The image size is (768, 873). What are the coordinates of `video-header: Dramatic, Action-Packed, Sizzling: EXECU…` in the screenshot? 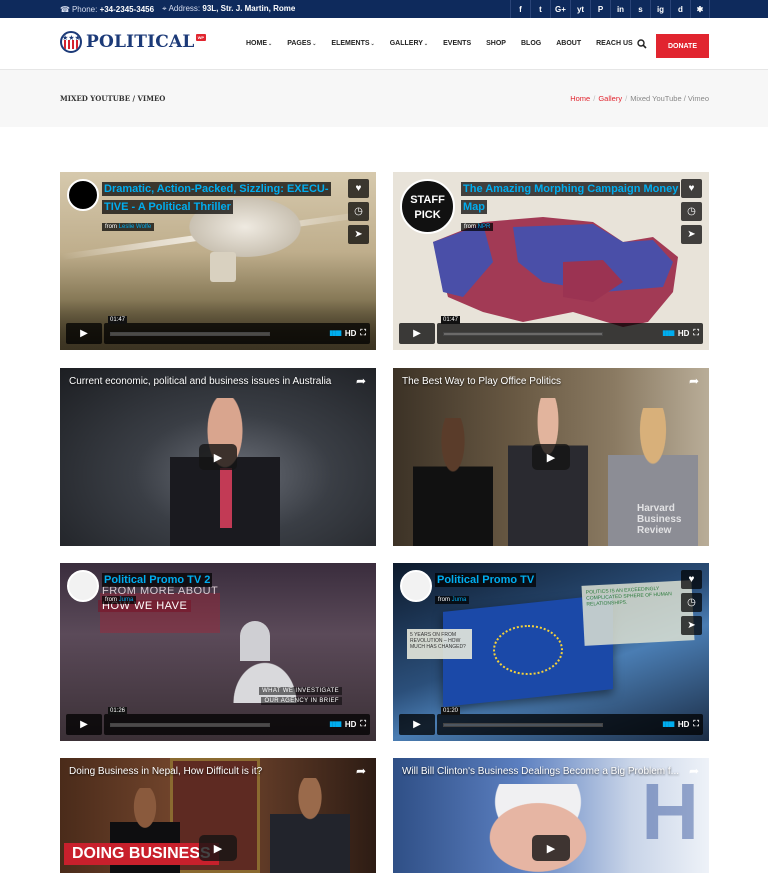 It's located at (222, 206).